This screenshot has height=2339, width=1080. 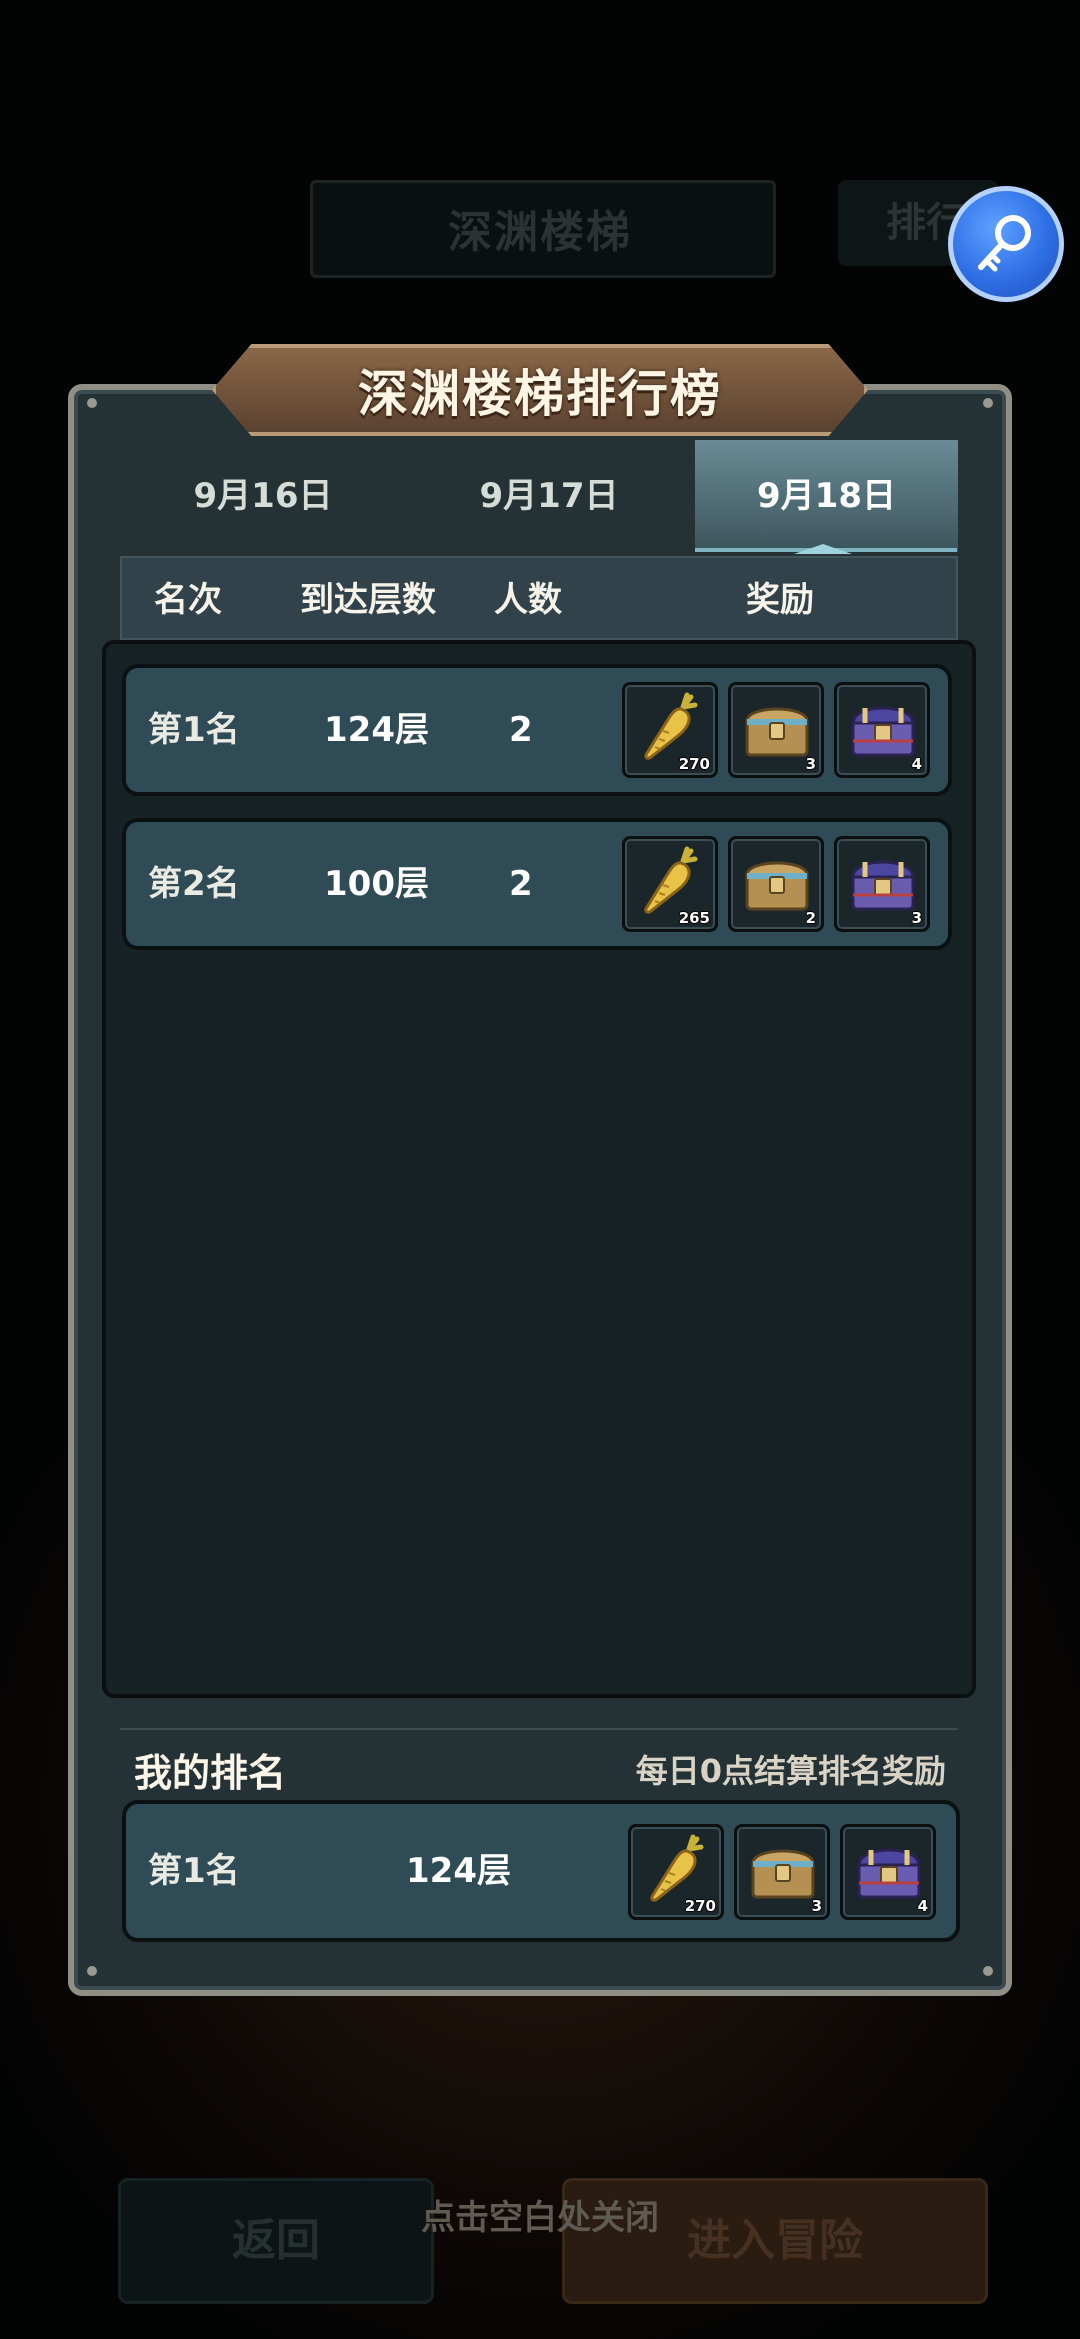 I want to click on my-rank-label: 我的排名, so click(x=210, y=1773).